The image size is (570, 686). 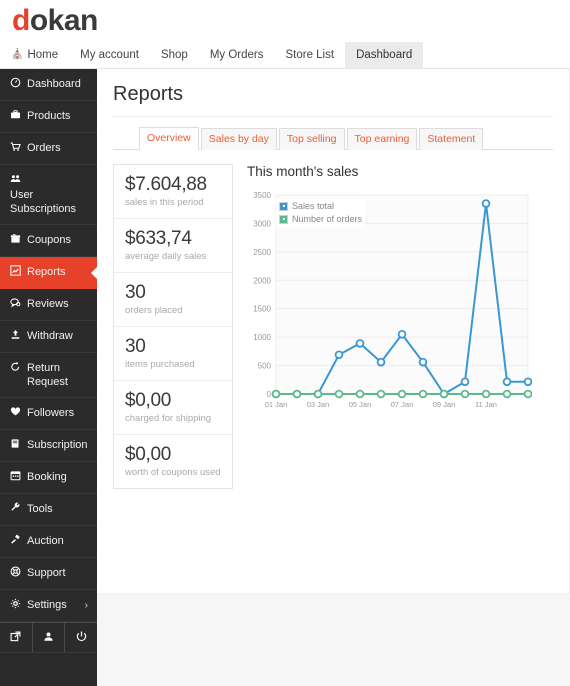 I want to click on sidebar-item-label: Reviews, so click(x=48, y=304).